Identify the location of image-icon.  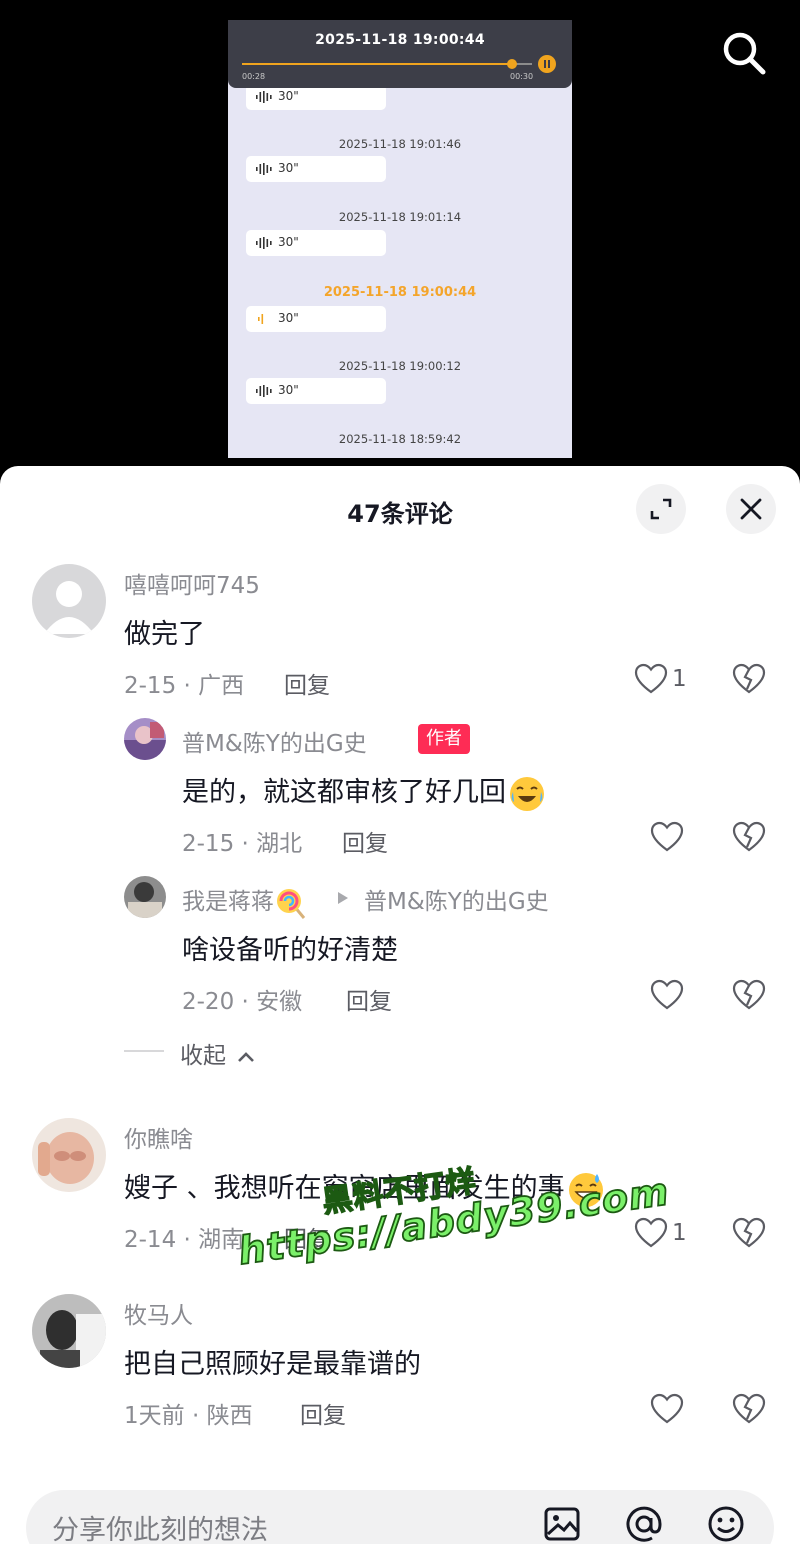
(562, 1524).